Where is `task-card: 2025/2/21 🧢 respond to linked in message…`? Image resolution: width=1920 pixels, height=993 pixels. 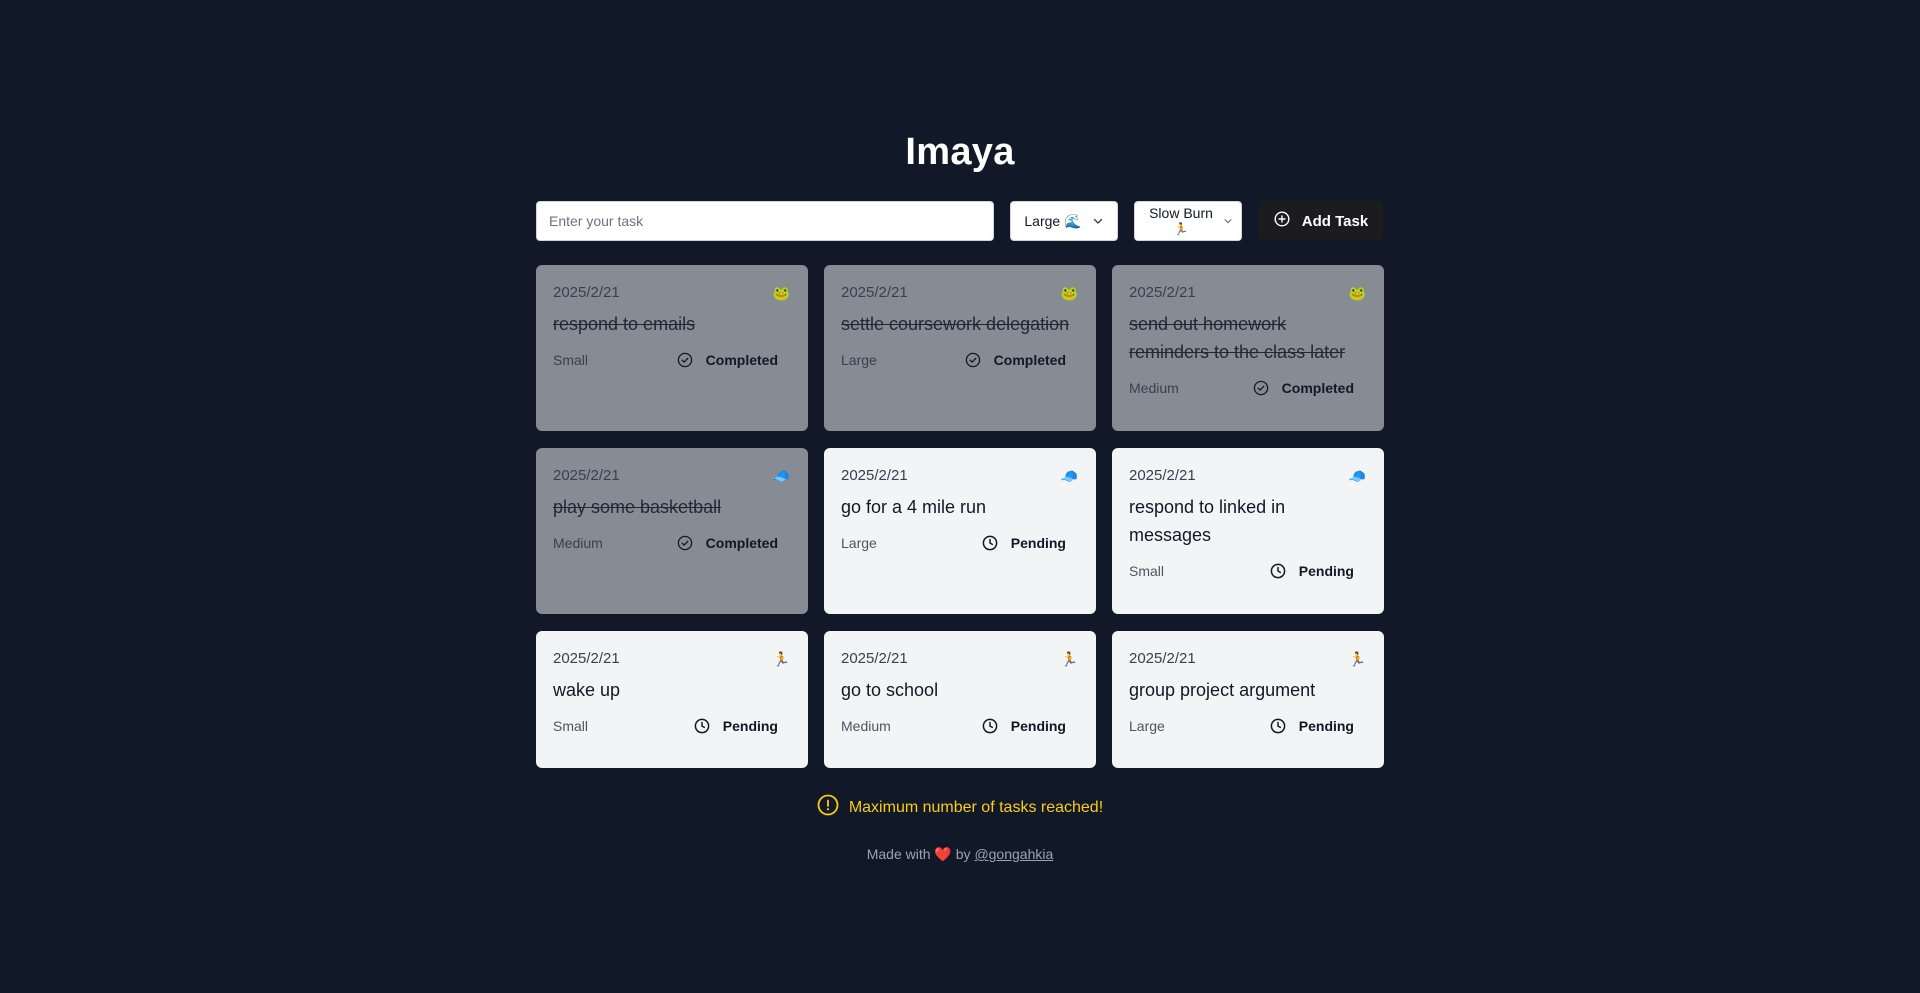
task-card: 2025/2/21 🧢 respond to linked in message… is located at coordinates (1248, 531).